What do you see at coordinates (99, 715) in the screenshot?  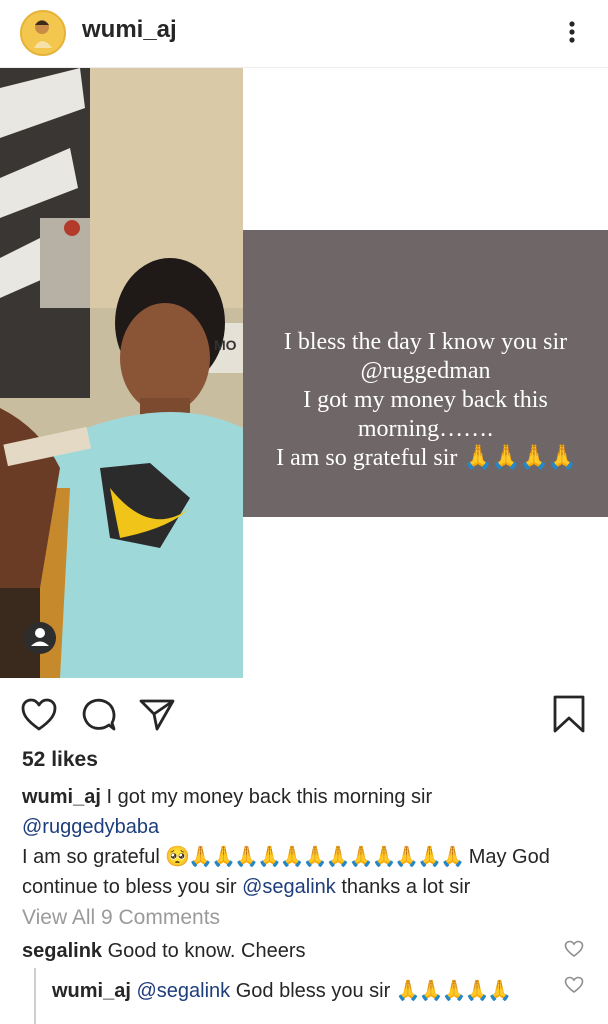 I see `comment-icon` at bounding box center [99, 715].